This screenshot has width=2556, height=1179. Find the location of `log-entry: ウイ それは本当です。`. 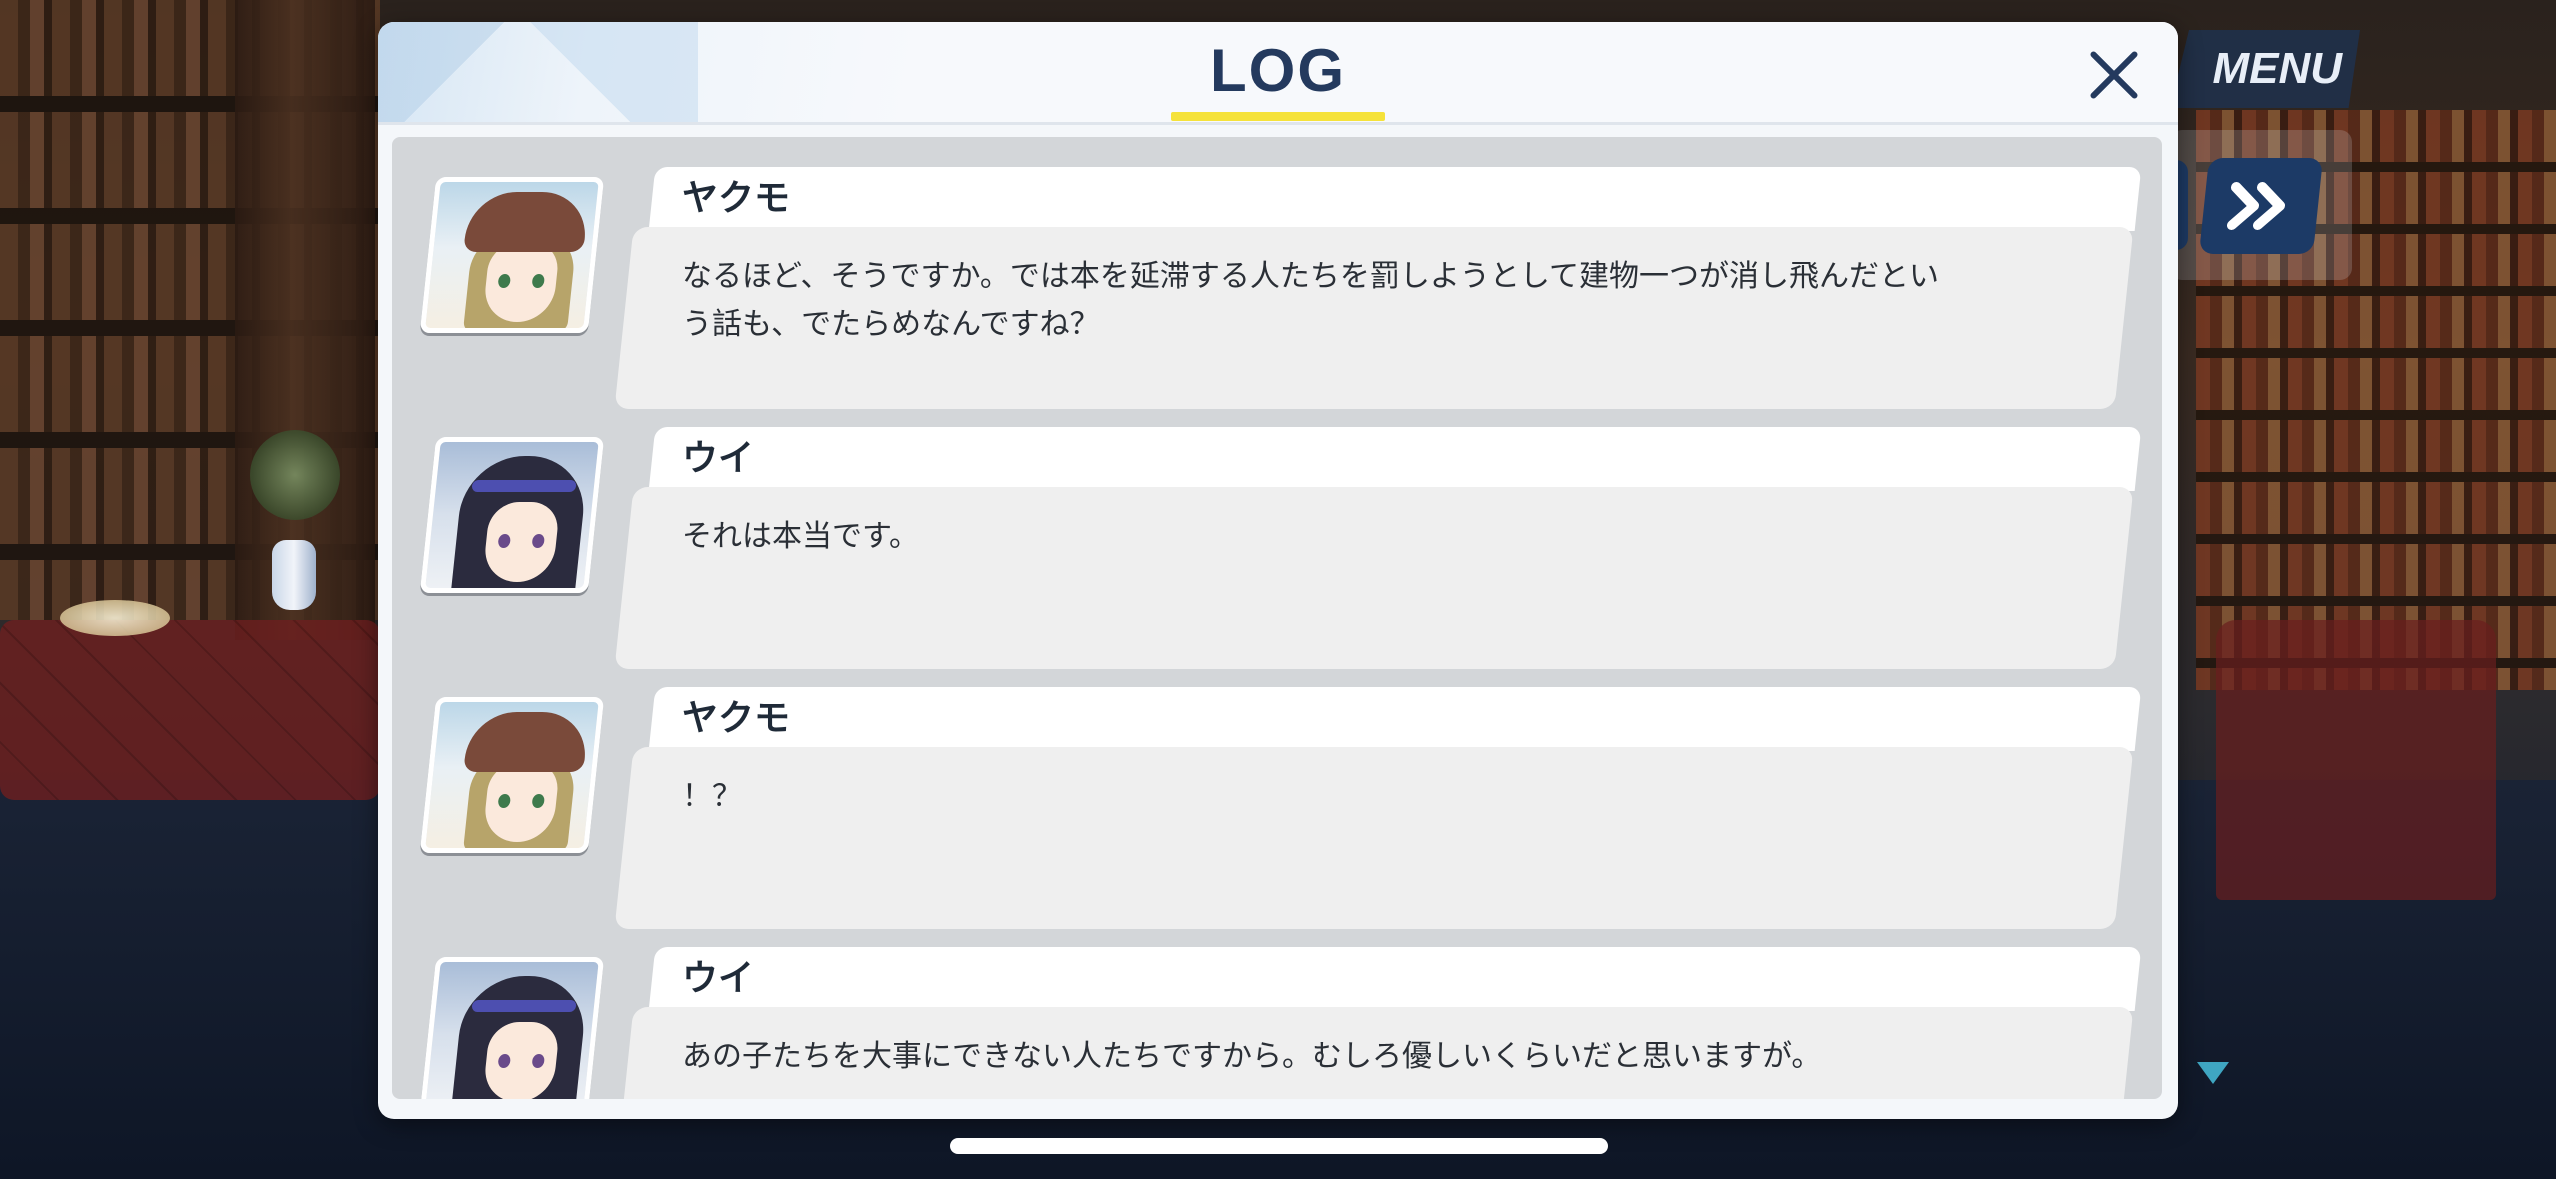

log-entry: ウイ それは本当です。 is located at coordinates (1277, 542).